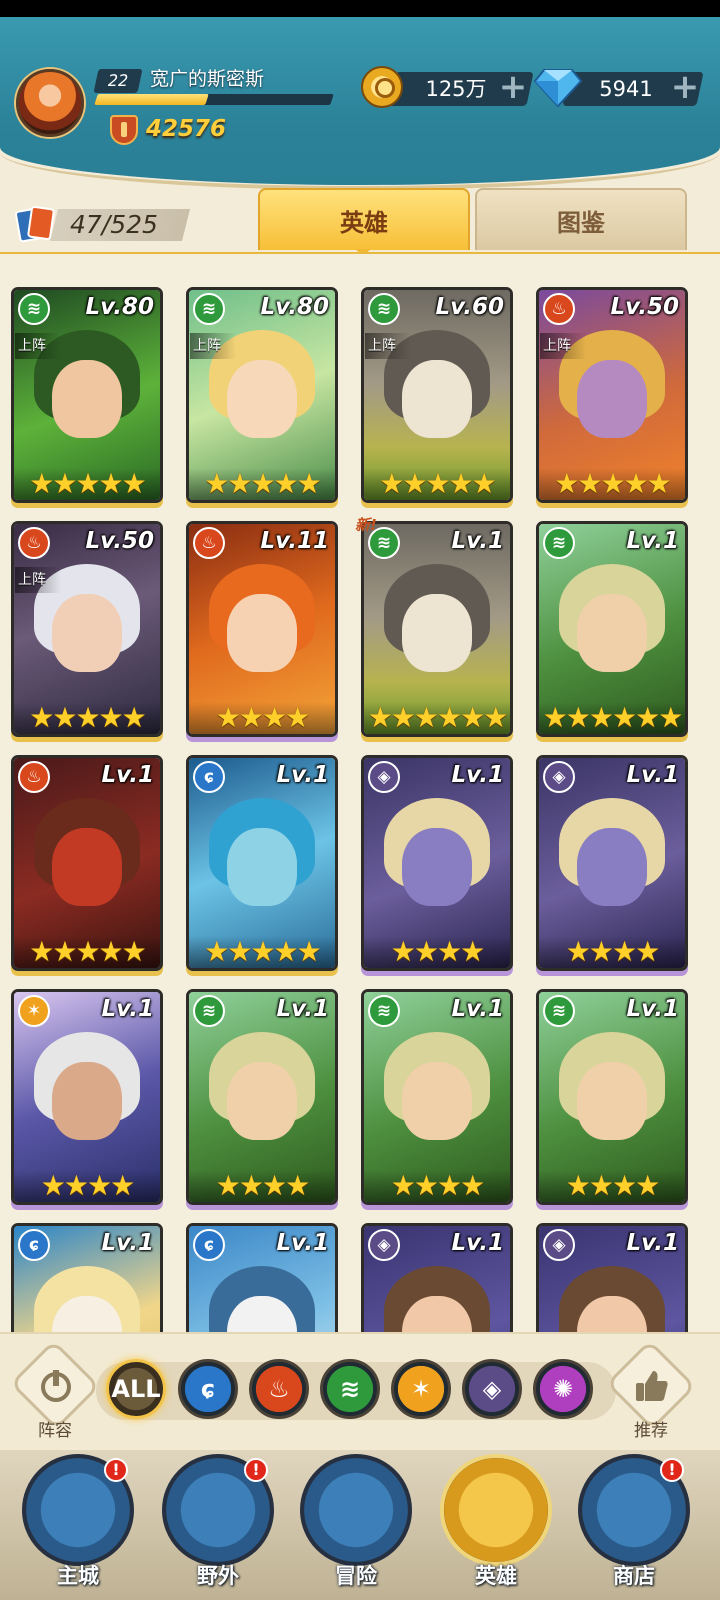 This screenshot has height=1600, width=720. Describe the element at coordinates (382, 87) in the screenshot. I see `gold-coin-icon` at that location.